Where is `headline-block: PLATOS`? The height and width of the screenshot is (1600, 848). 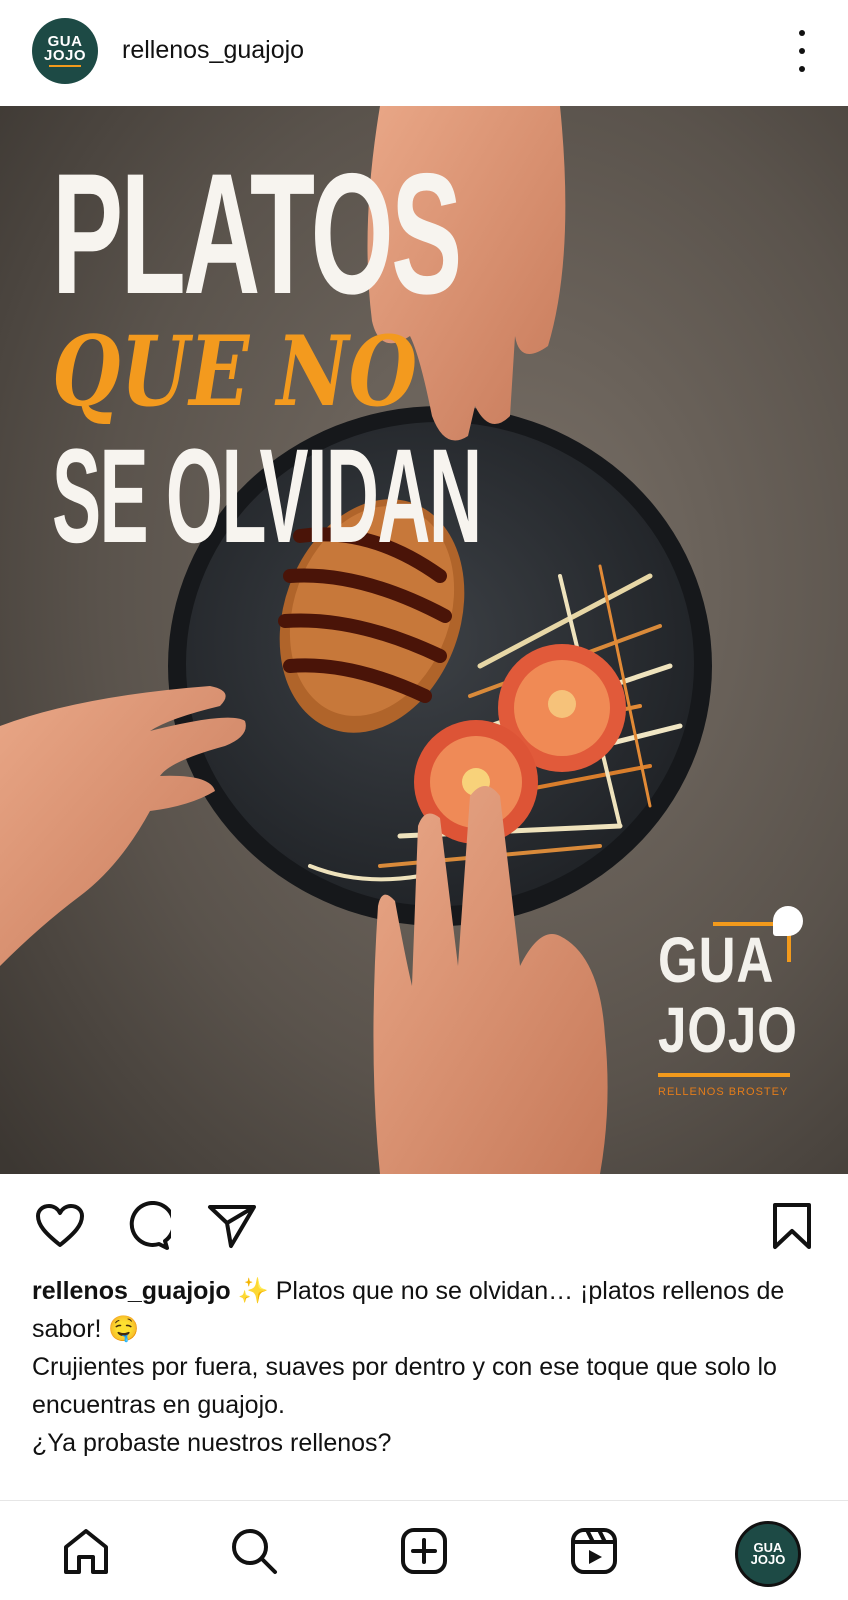 headline-block: PLATOS is located at coordinates (381, 234).